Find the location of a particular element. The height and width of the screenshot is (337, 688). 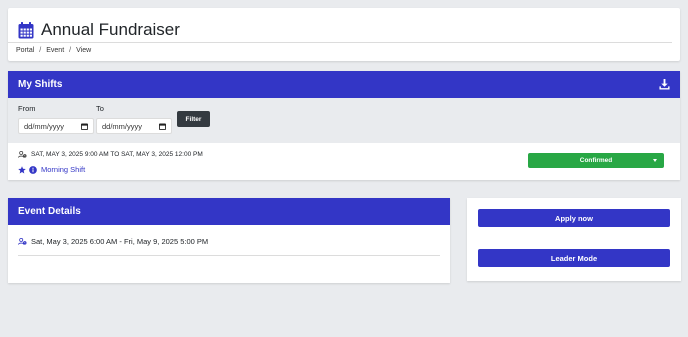

from-date-input: dd/mm/yyyy is located at coordinates (56, 126).